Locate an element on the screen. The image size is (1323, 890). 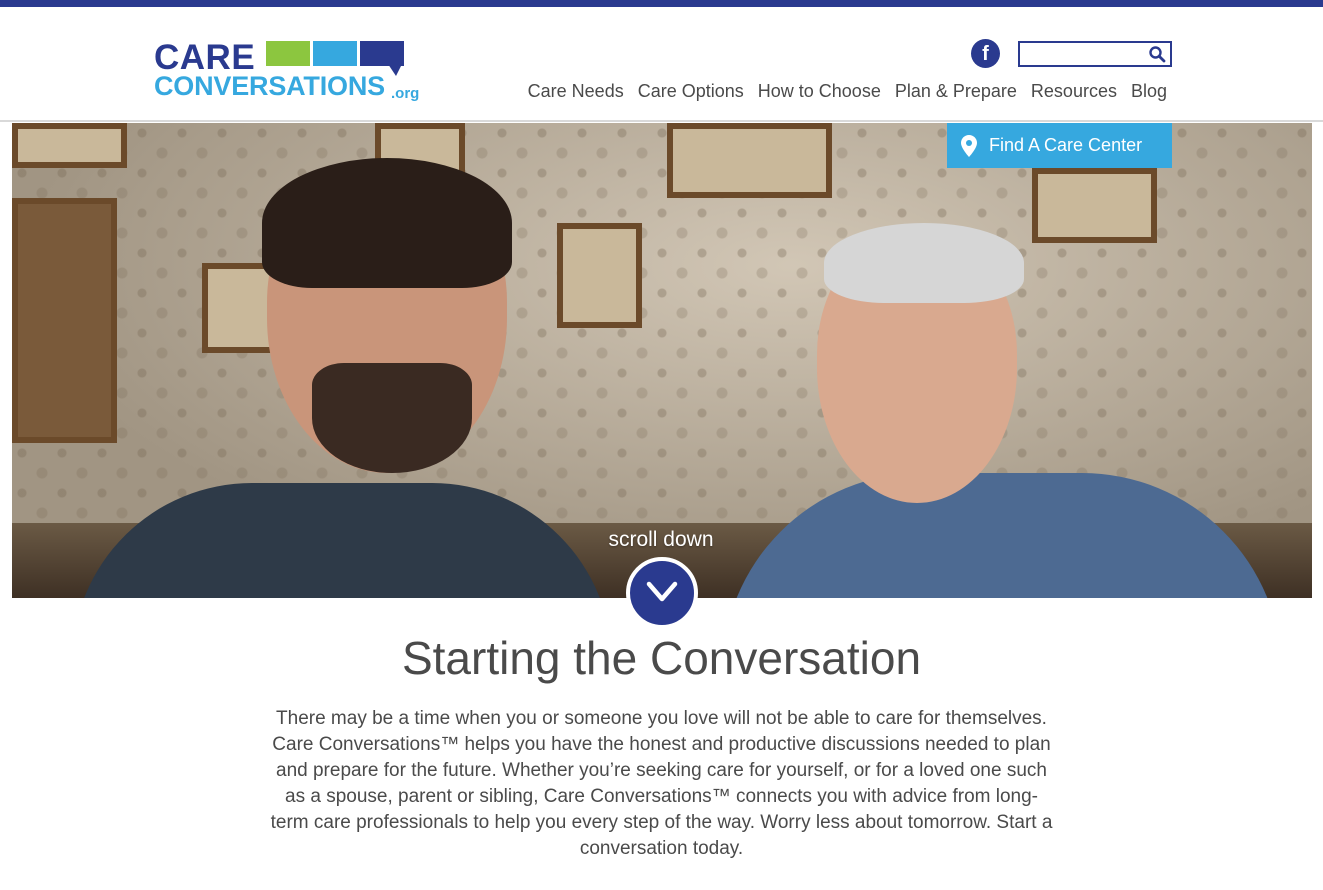
facebook-glyph: f is located at coordinates (985, 54).